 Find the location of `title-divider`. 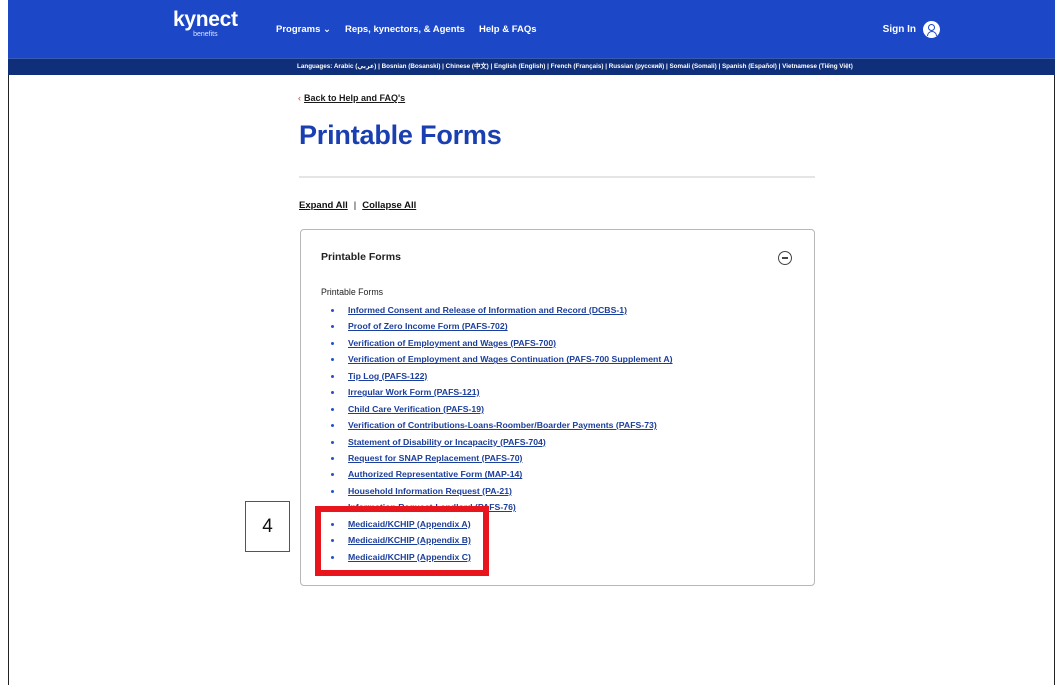

title-divider is located at coordinates (557, 177).